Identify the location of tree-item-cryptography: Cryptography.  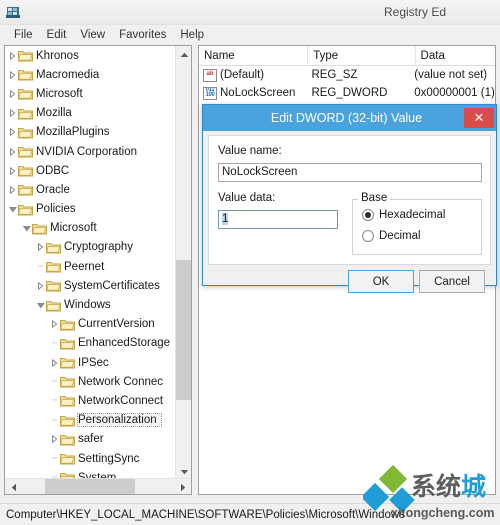
(90, 247).